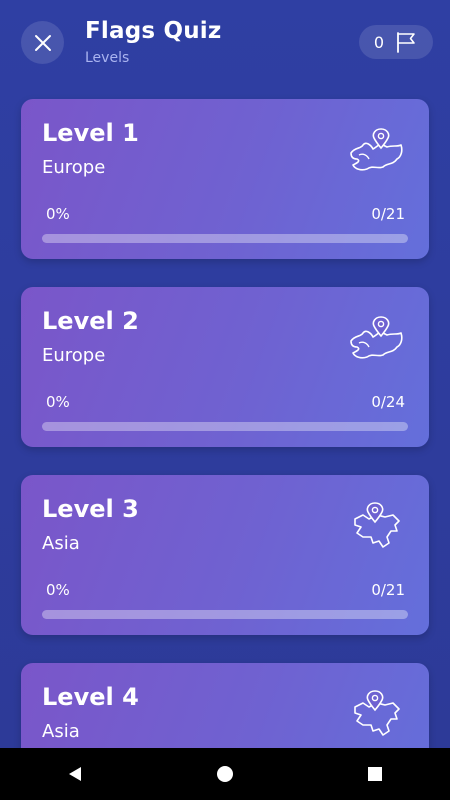 The image size is (450, 800). I want to click on score-badge: 0, so click(396, 42).